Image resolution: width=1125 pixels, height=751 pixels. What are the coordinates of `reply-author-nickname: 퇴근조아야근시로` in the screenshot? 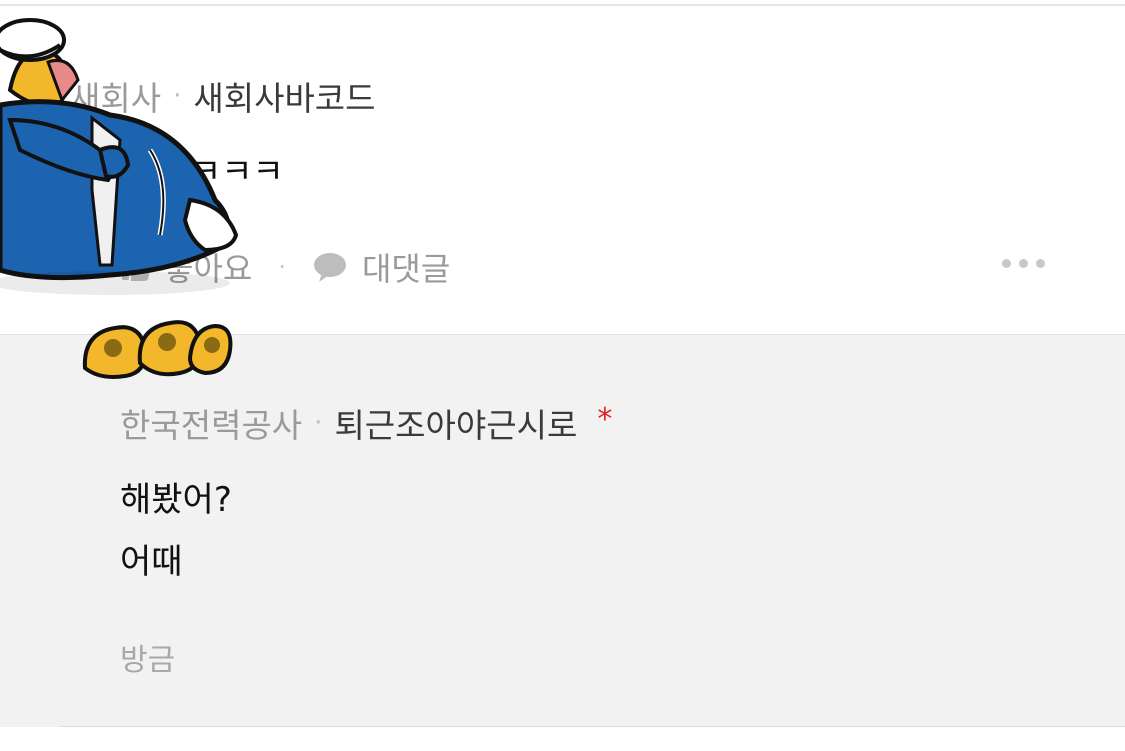 It's located at (455, 423).